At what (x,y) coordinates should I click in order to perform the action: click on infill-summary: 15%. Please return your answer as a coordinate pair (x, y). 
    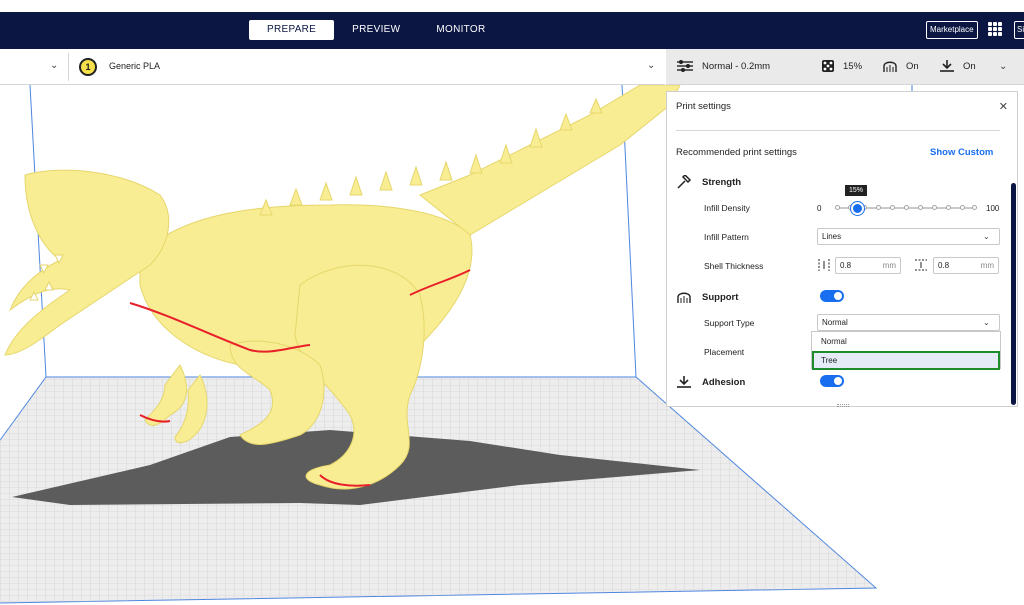
    Looking at the image, I should click on (841, 66).